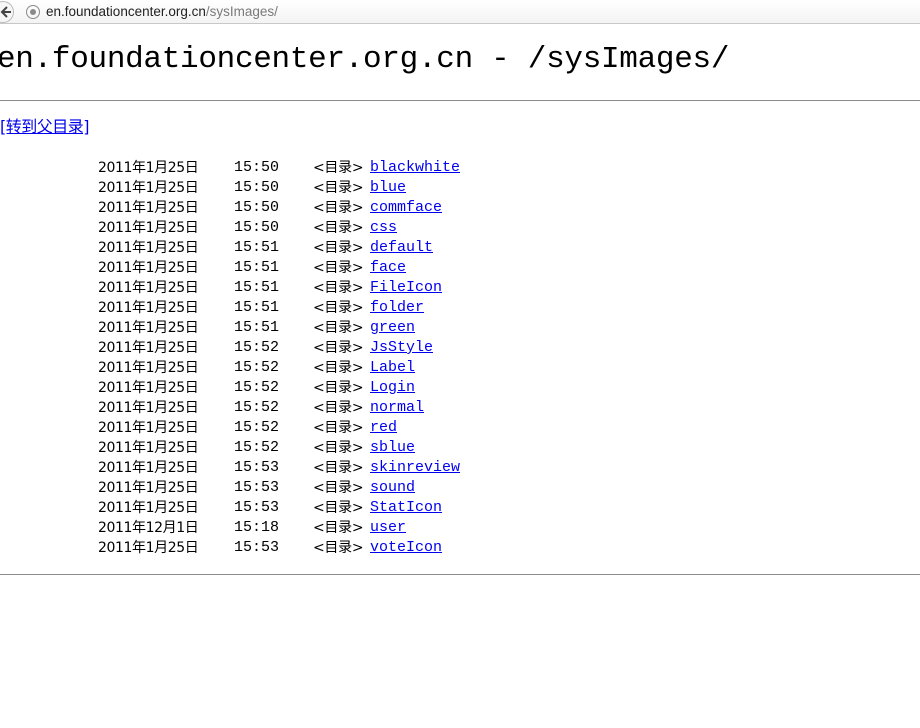  I want to click on entry-time: 15:18, so click(257, 527).